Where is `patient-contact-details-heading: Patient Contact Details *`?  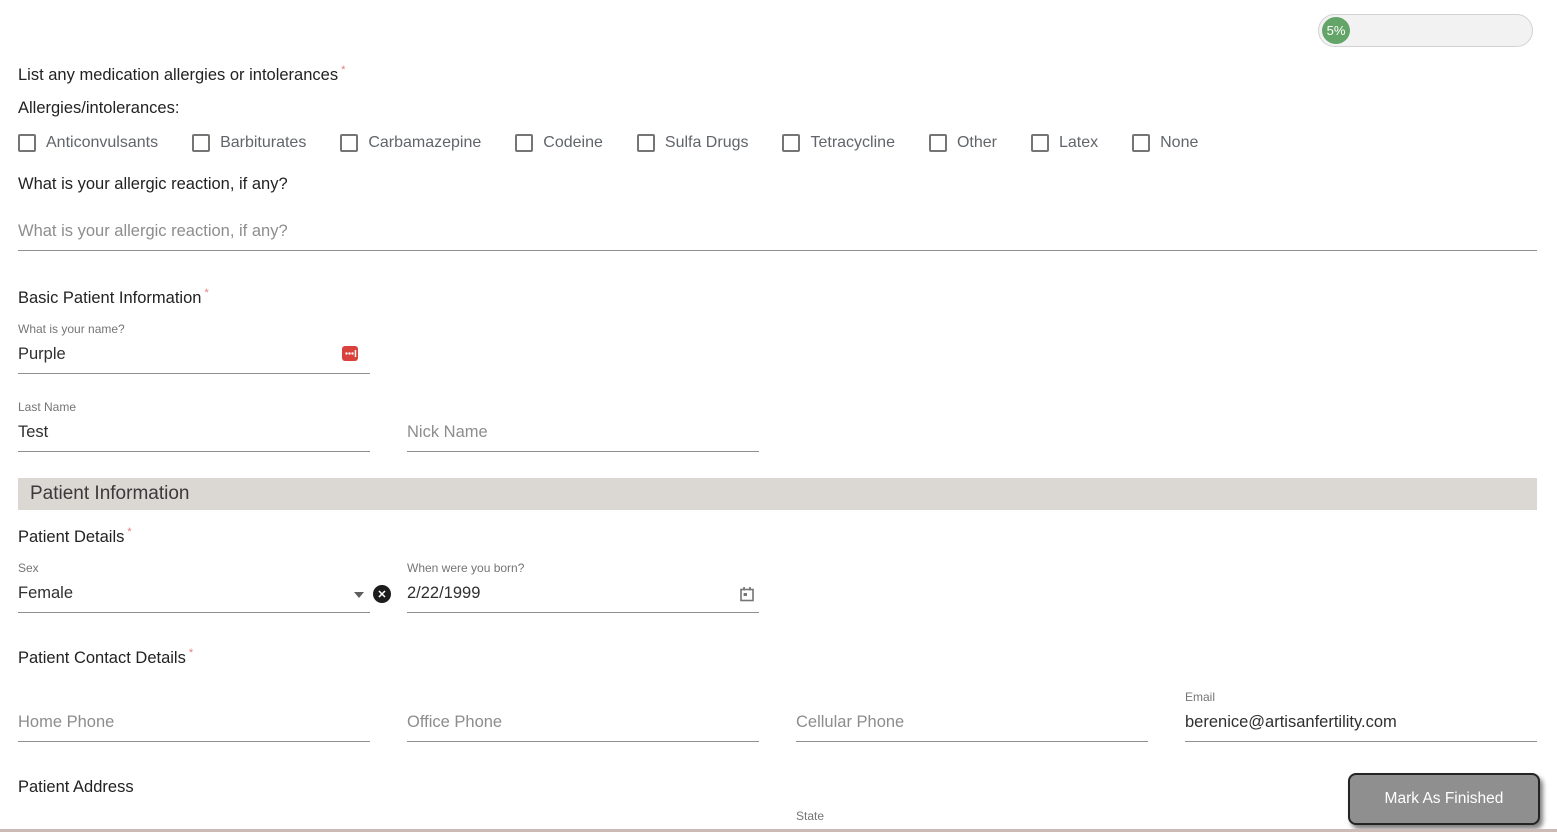 patient-contact-details-heading: Patient Contact Details * is located at coordinates (777, 657).